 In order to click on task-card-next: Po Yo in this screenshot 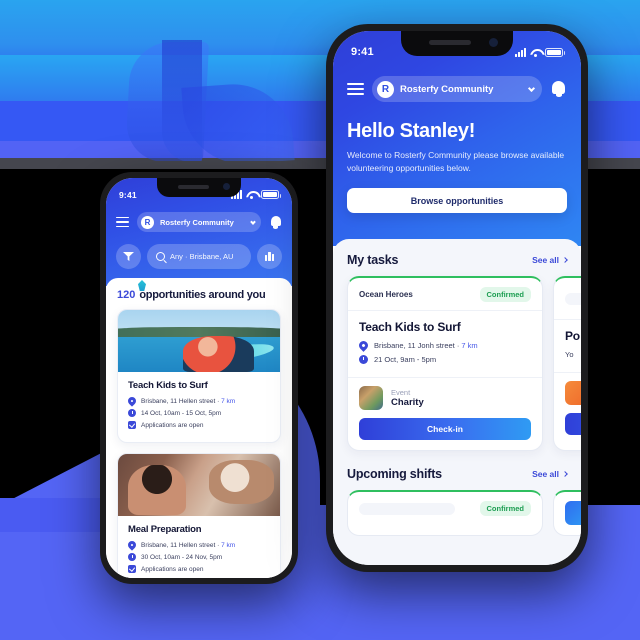, I will do `click(567, 363)`.